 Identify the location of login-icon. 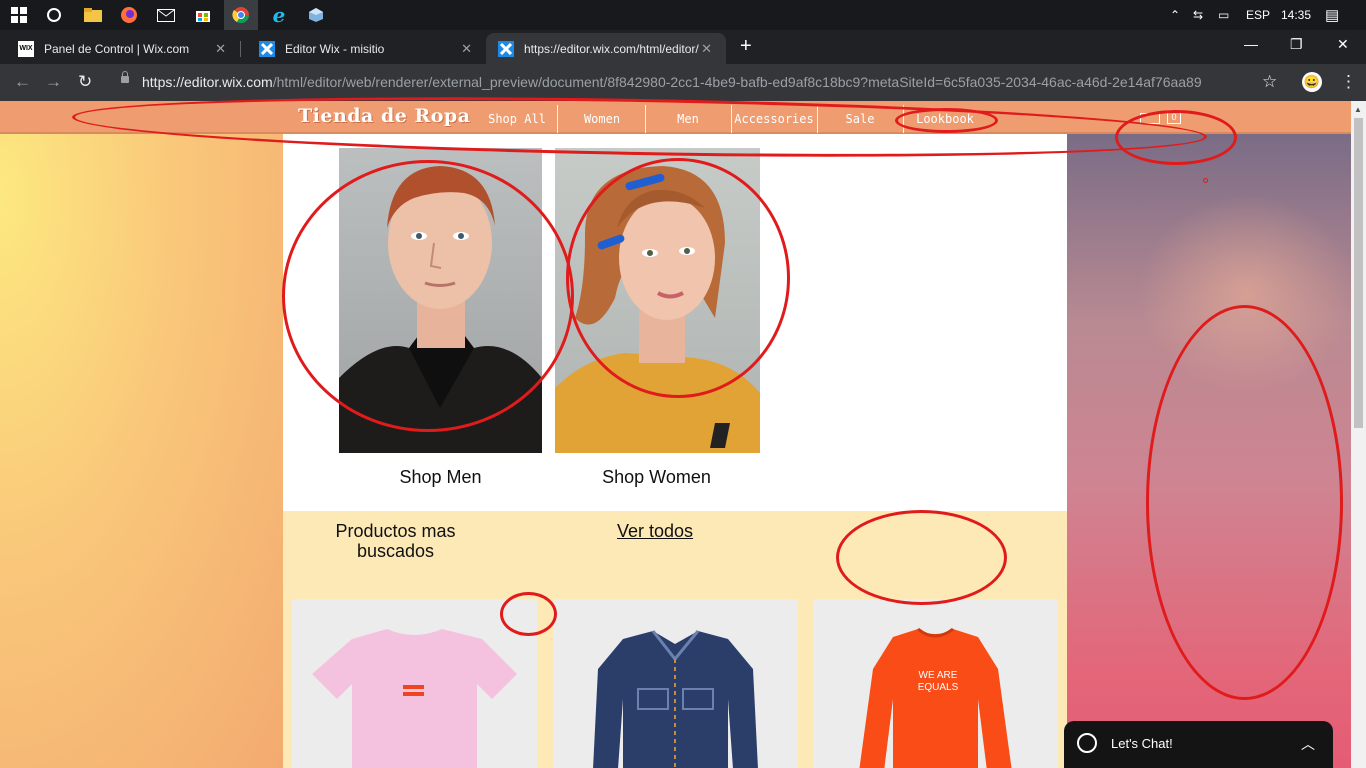
(1150, 118).